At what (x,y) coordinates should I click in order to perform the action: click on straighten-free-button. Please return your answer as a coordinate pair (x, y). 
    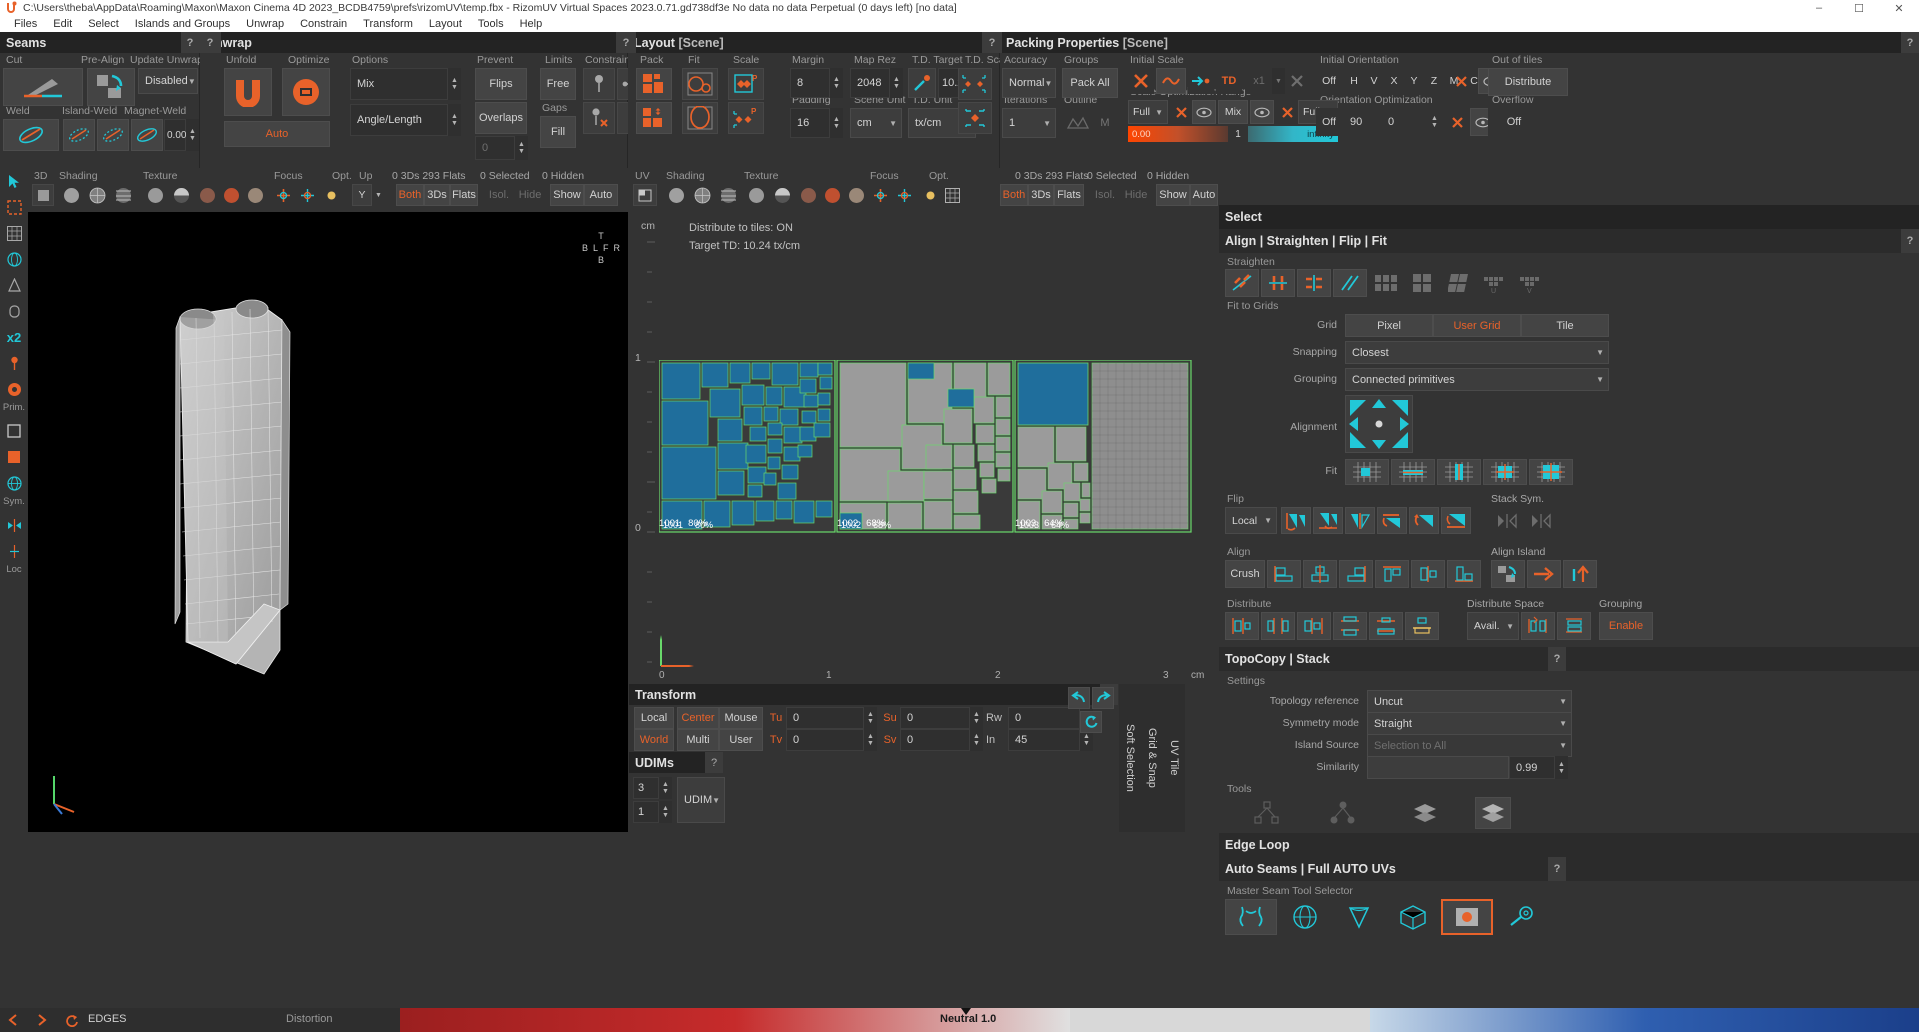
    Looking at the image, I should click on (1242, 283).